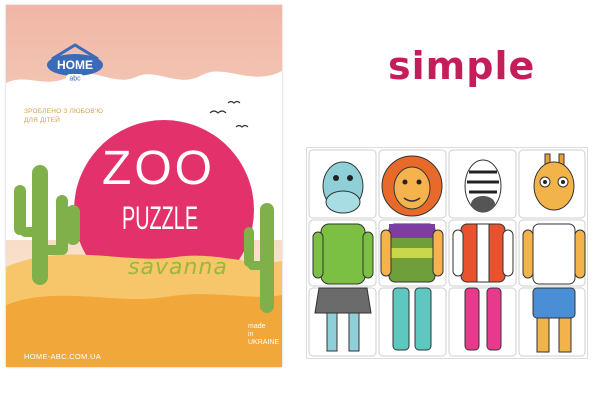  What do you see at coordinates (63, 356) in the screenshot?
I see `website-url: HOME-ABC.COM.UA` at bounding box center [63, 356].